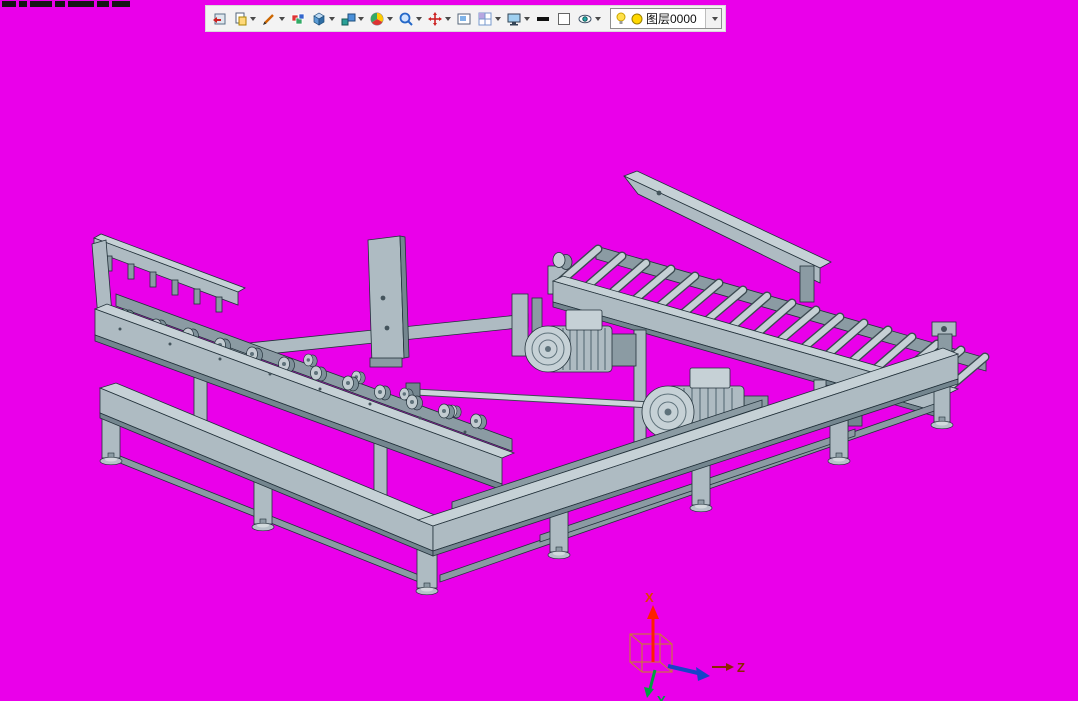 Image resolution: width=1078 pixels, height=701 pixels. Describe the element at coordinates (741, 667) in the screenshot. I see `z-axis-label: Z` at that location.